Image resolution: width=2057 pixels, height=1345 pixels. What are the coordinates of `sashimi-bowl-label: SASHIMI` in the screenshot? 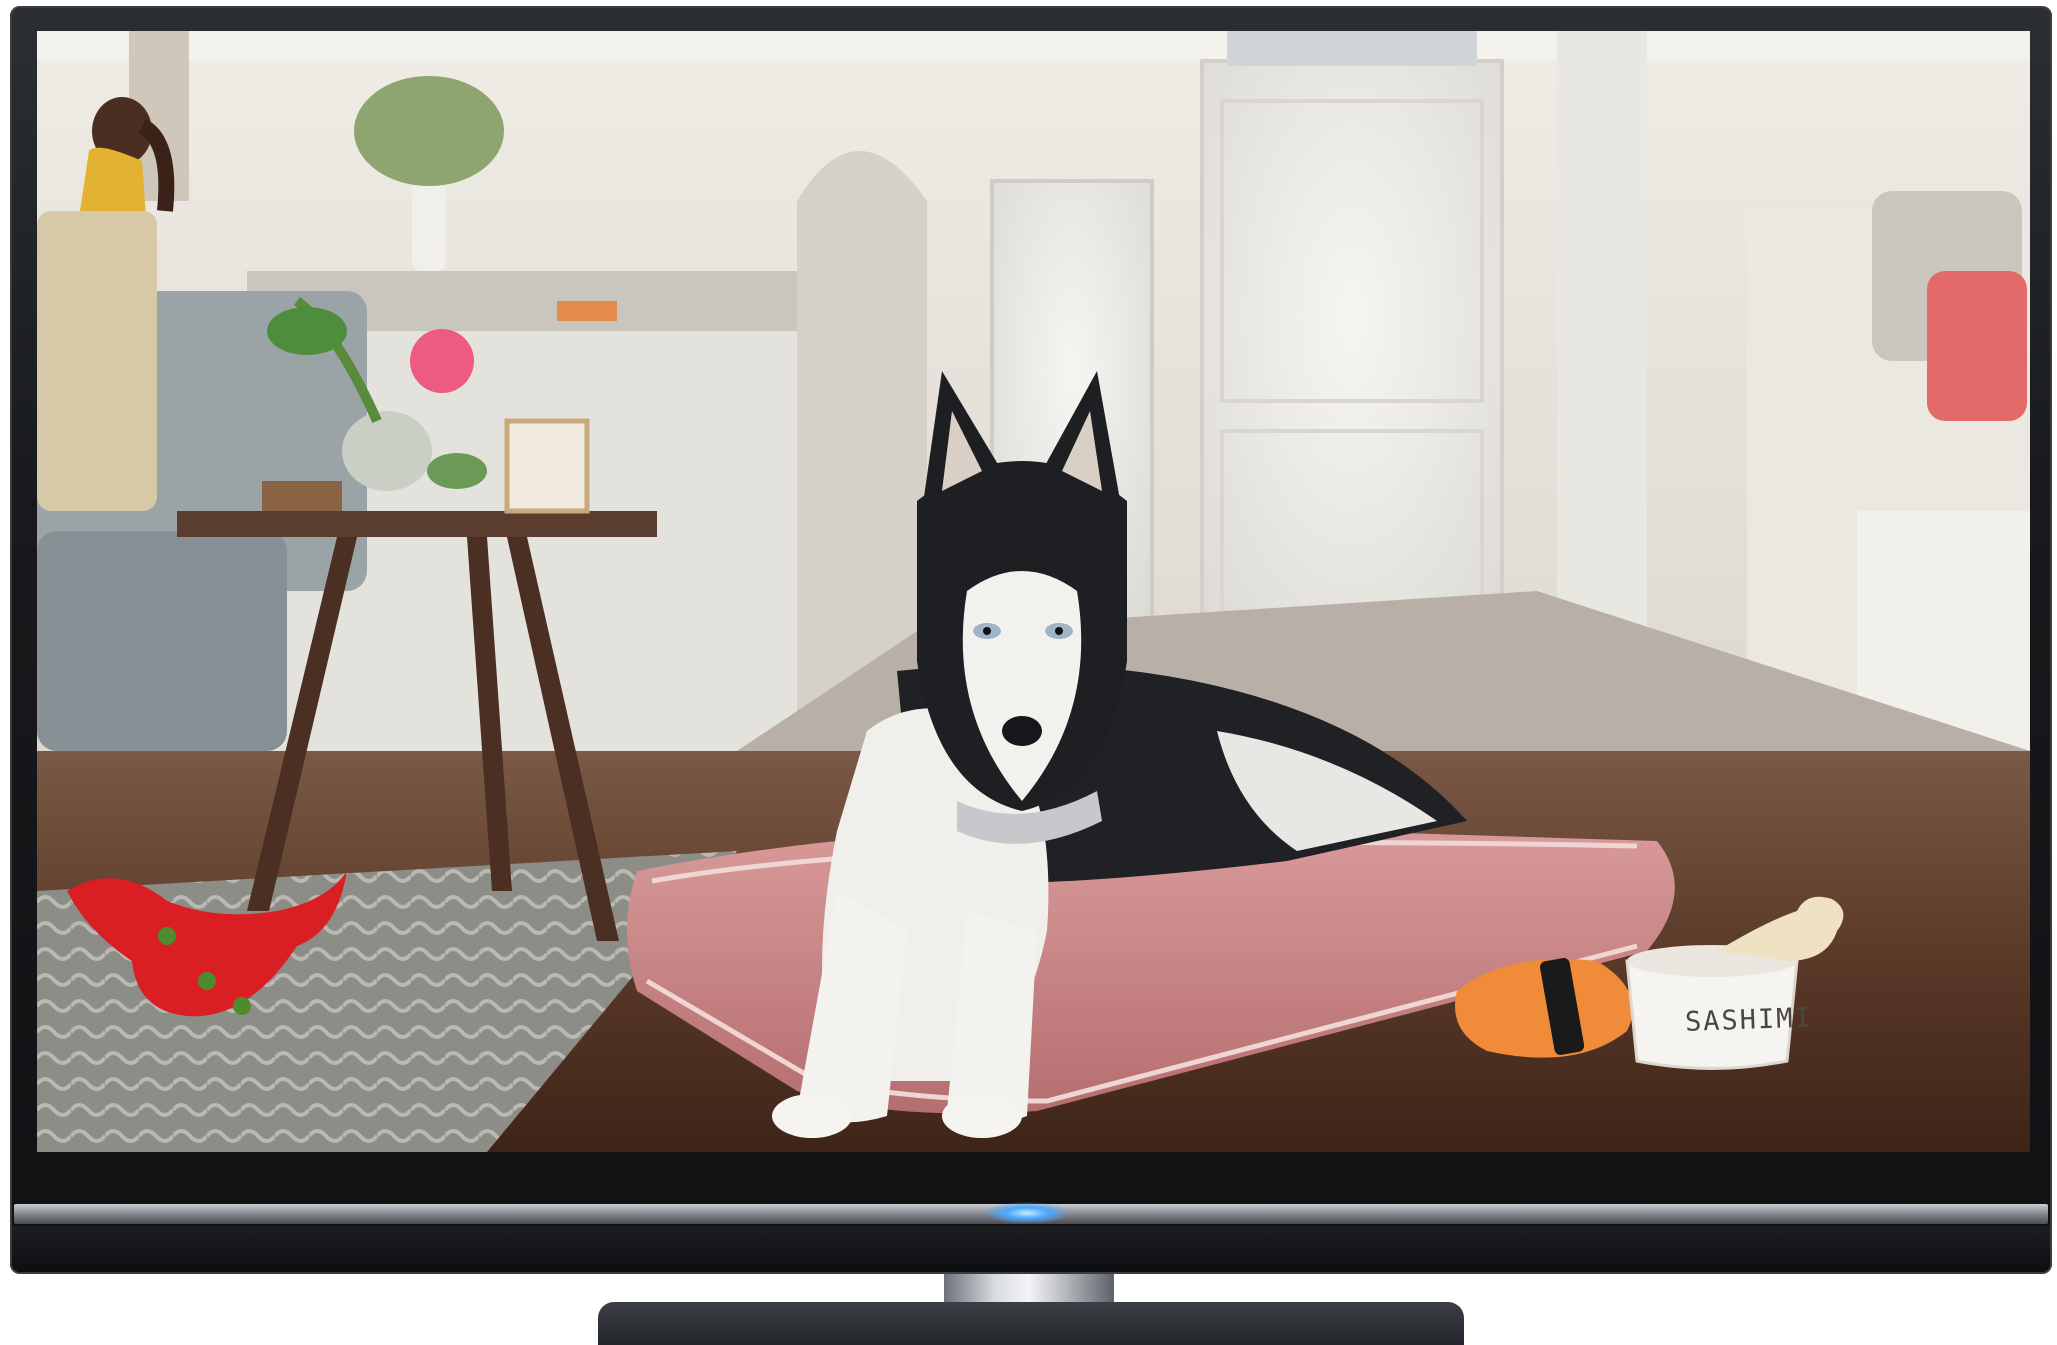 It's located at (1749, 1020).